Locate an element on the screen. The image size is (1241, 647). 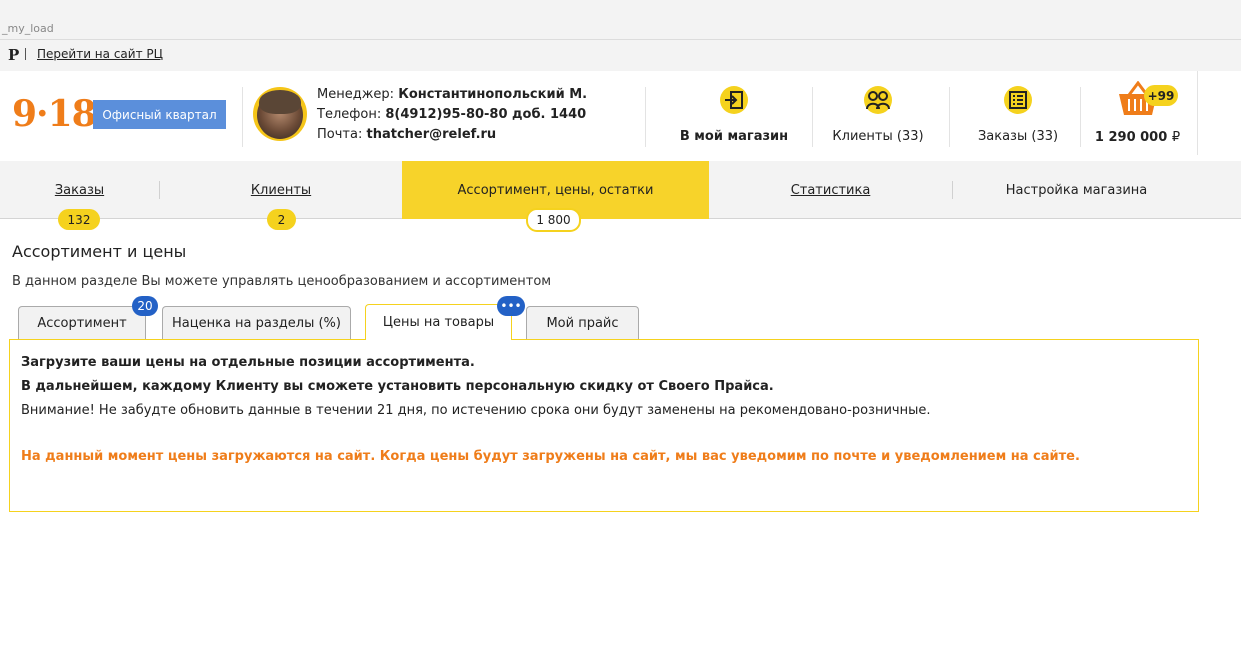
tab-shop-settings-label: Настройка магазина is located at coordinates (1076, 190).